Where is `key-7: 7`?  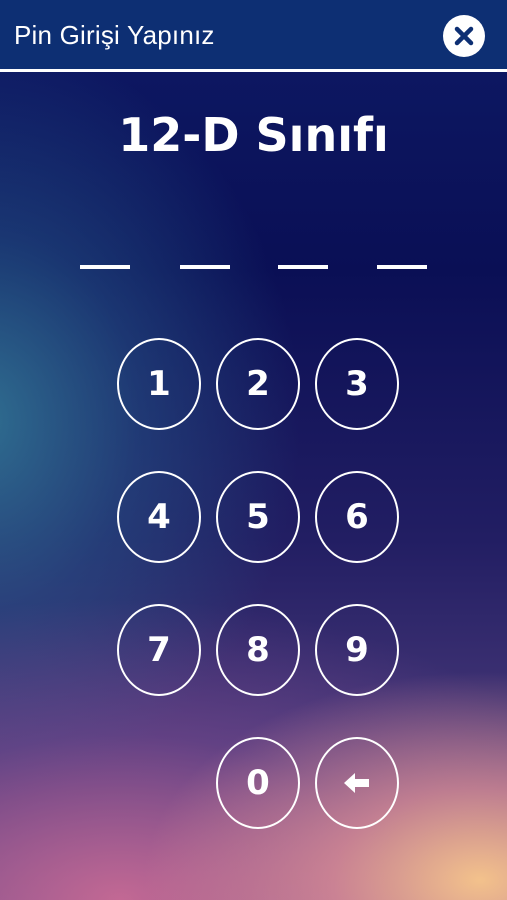 key-7: 7 is located at coordinates (159, 650).